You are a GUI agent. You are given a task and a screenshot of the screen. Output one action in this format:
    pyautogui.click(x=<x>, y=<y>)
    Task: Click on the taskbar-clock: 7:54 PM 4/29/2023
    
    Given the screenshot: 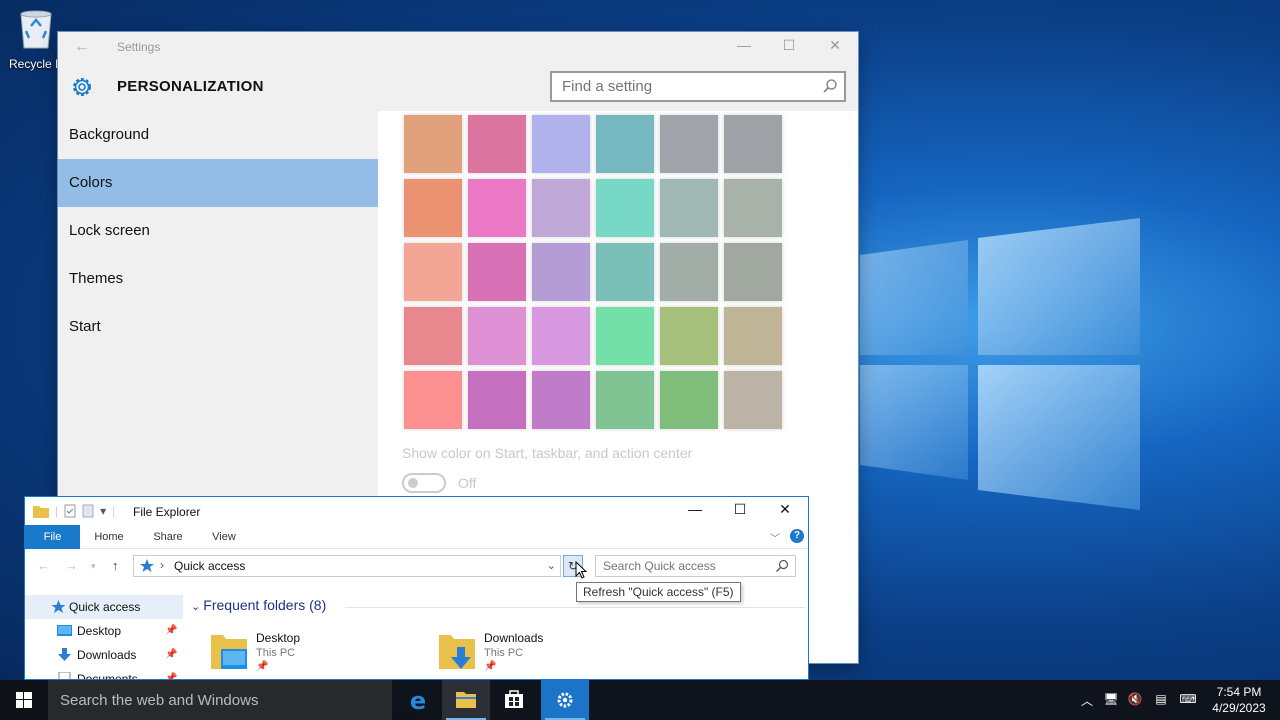 What is the action you would take?
    pyautogui.click(x=1239, y=700)
    